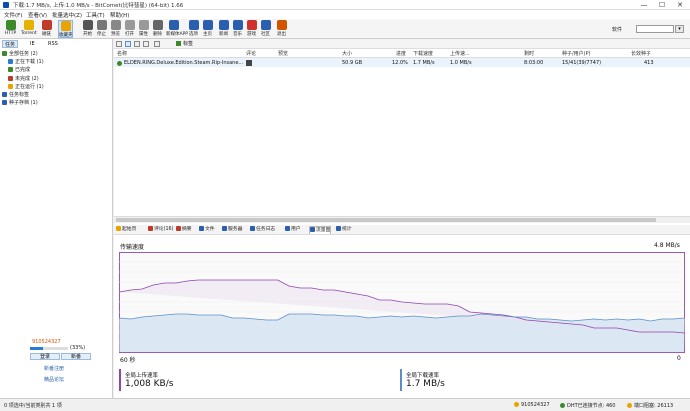  What do you see at coordinates (20, 102) in the screenshot?
I see `tree-item: 种子存档 (1)` at bounding box center [20, 102].